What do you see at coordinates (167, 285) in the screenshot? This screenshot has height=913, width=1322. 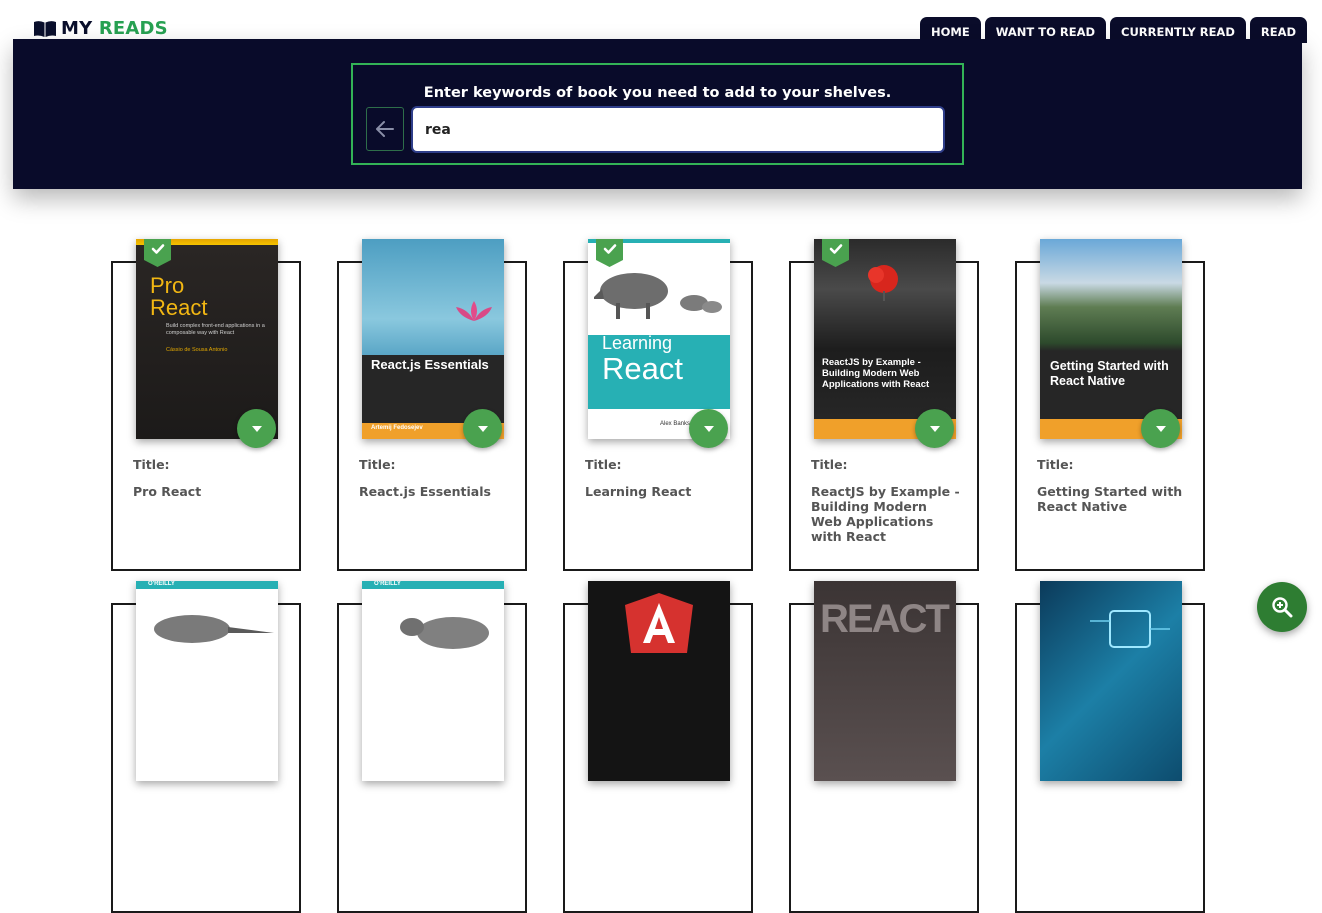 I see `cover-title-line1: Pro` at bounding box center [167, 285].